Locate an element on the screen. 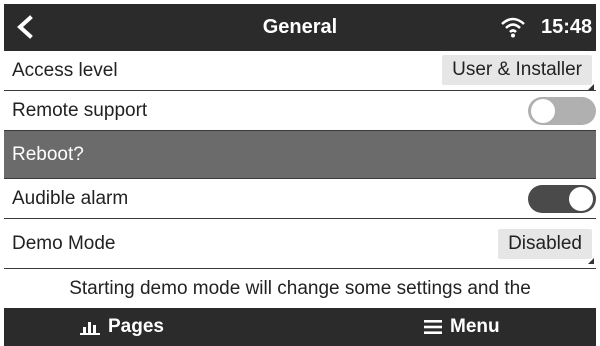 The image size is (600, 346). footer-bar: Pages Menu is located at coordinates (300, 327).